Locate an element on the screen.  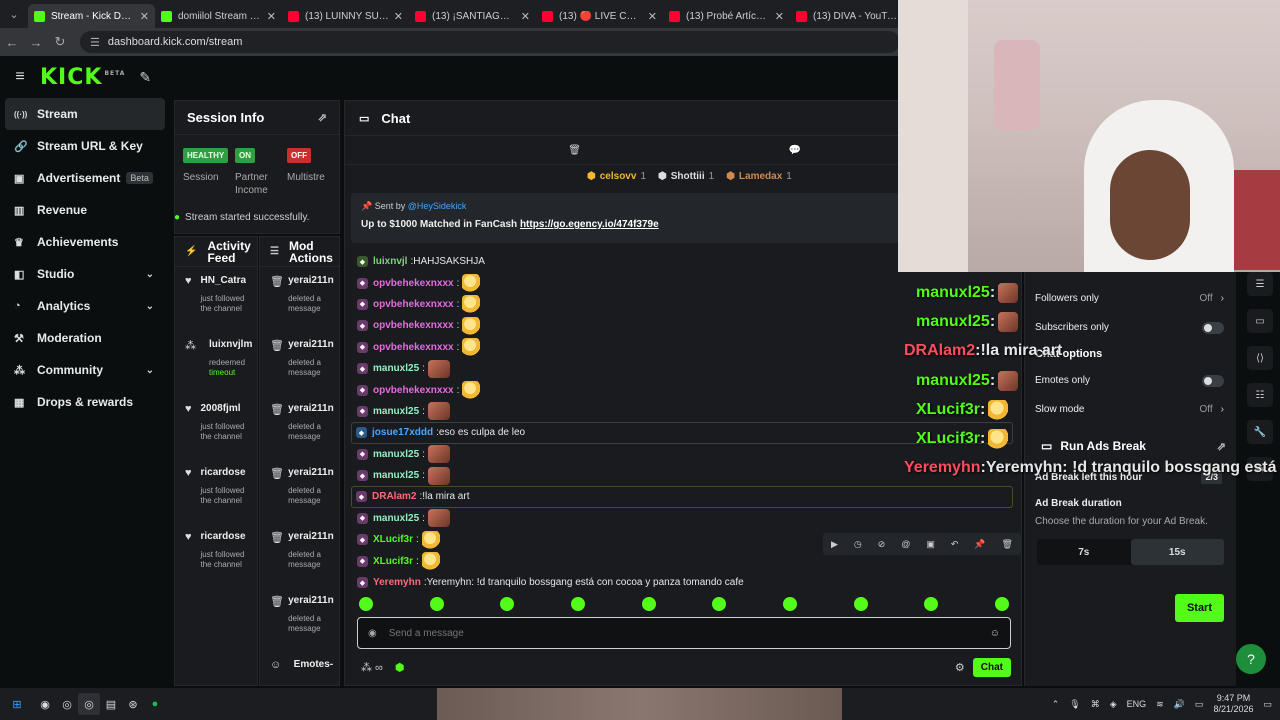
clear-chat-icon: 🗑 is located at coordinates (463, 150).